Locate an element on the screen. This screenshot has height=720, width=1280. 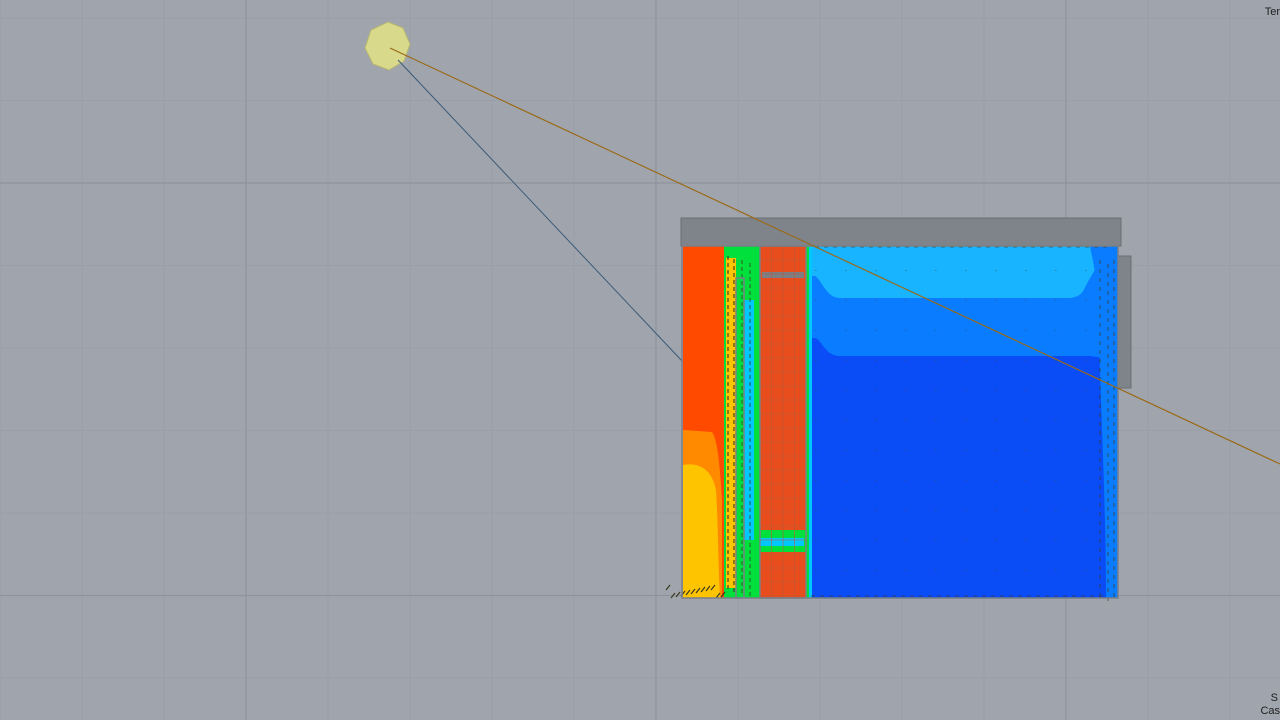
cyan-band-right is located at coordinates (810, 422).